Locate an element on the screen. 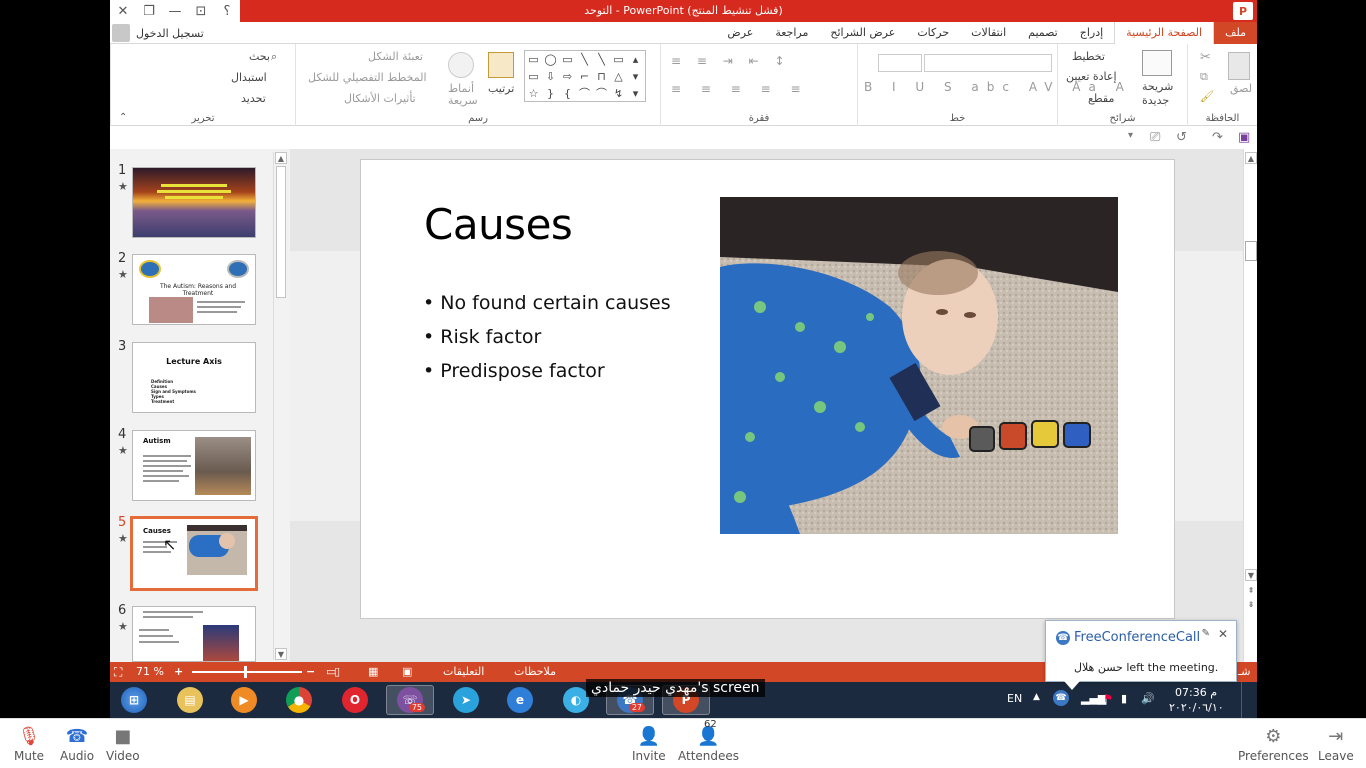 The image size is (1366, 768). new-slide-label-2: جديدة is located at coordinates (1155, 100).